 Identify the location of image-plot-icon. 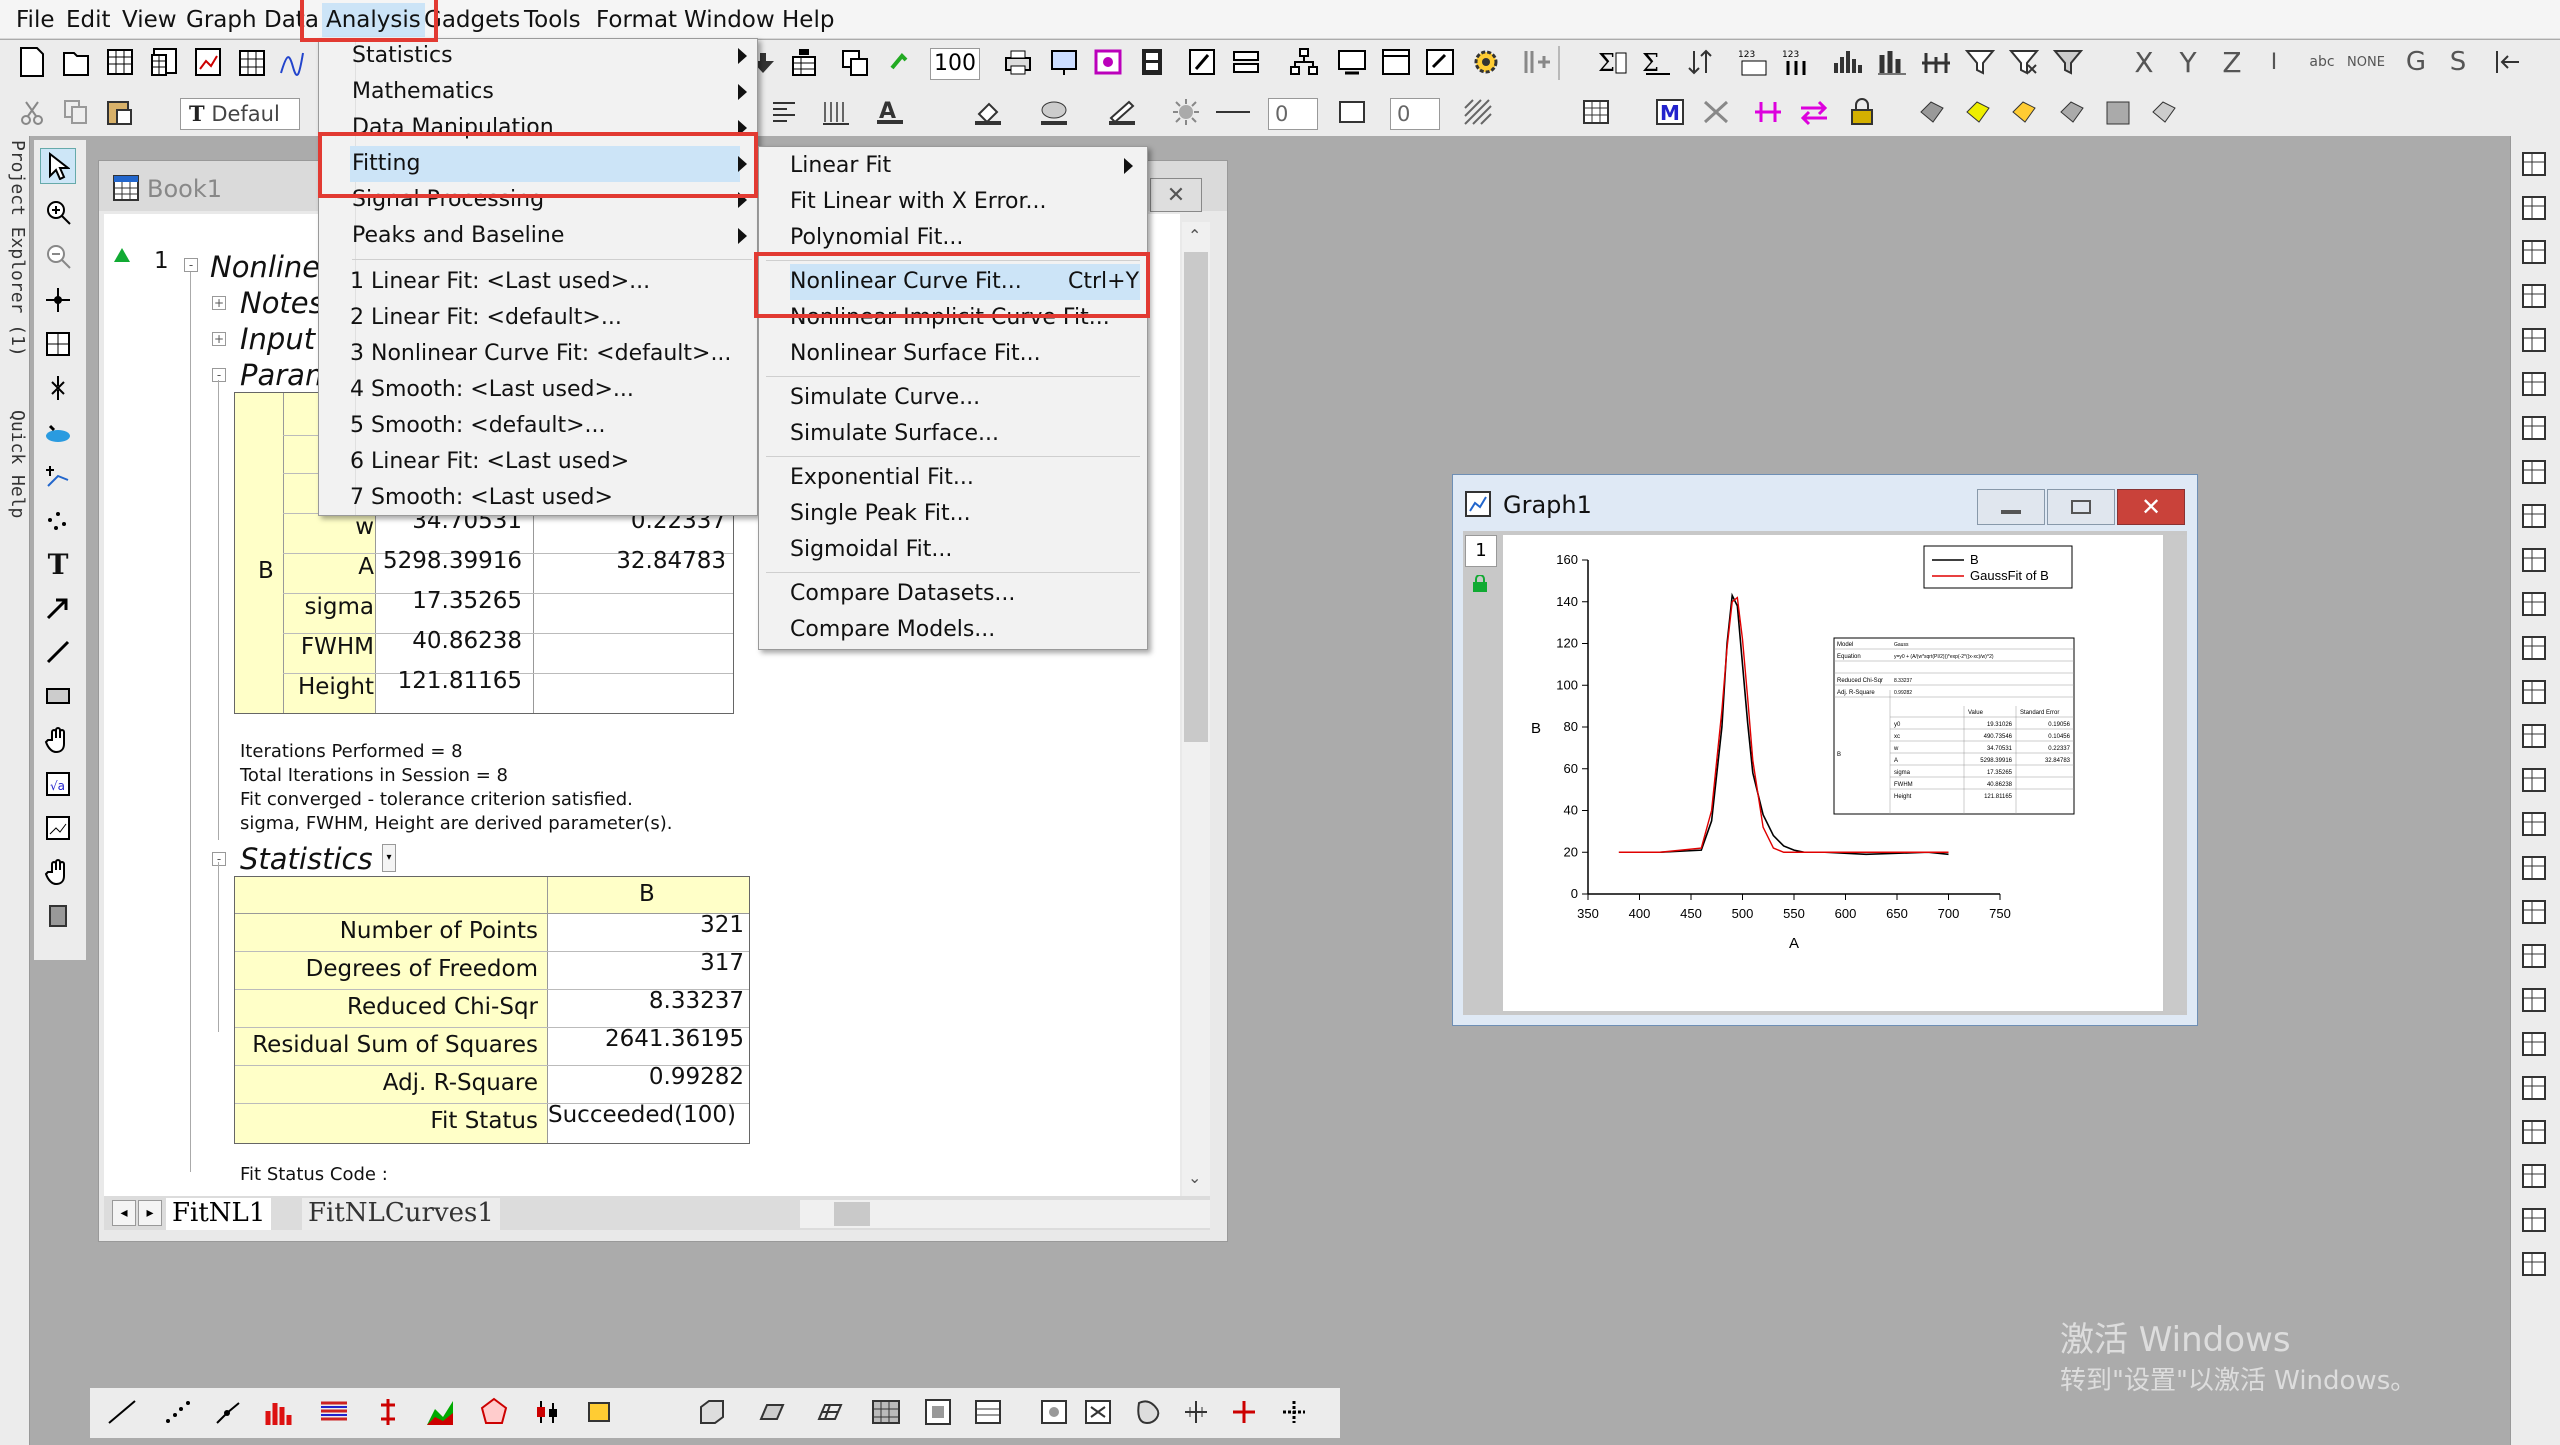
(938, 1412).